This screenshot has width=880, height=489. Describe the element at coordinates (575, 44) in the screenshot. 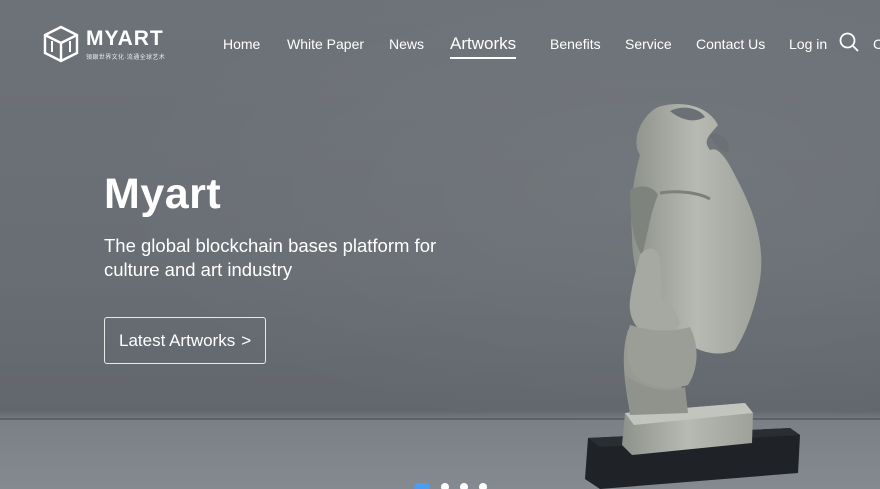

I see `nav-benefits: Benefits` at that location.